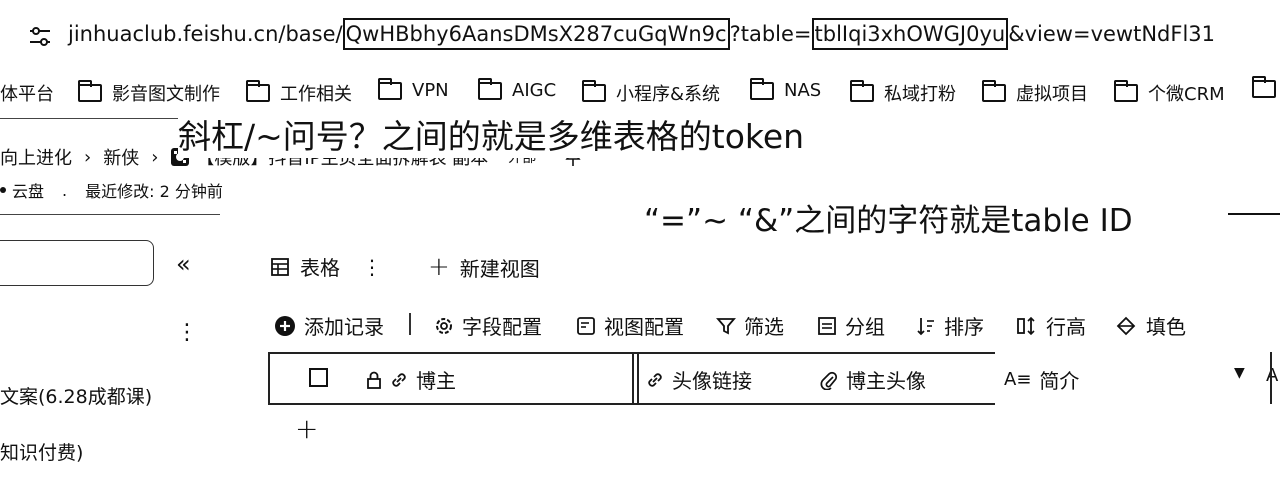  I want to click on add-row-button: +, so click(306, 428).